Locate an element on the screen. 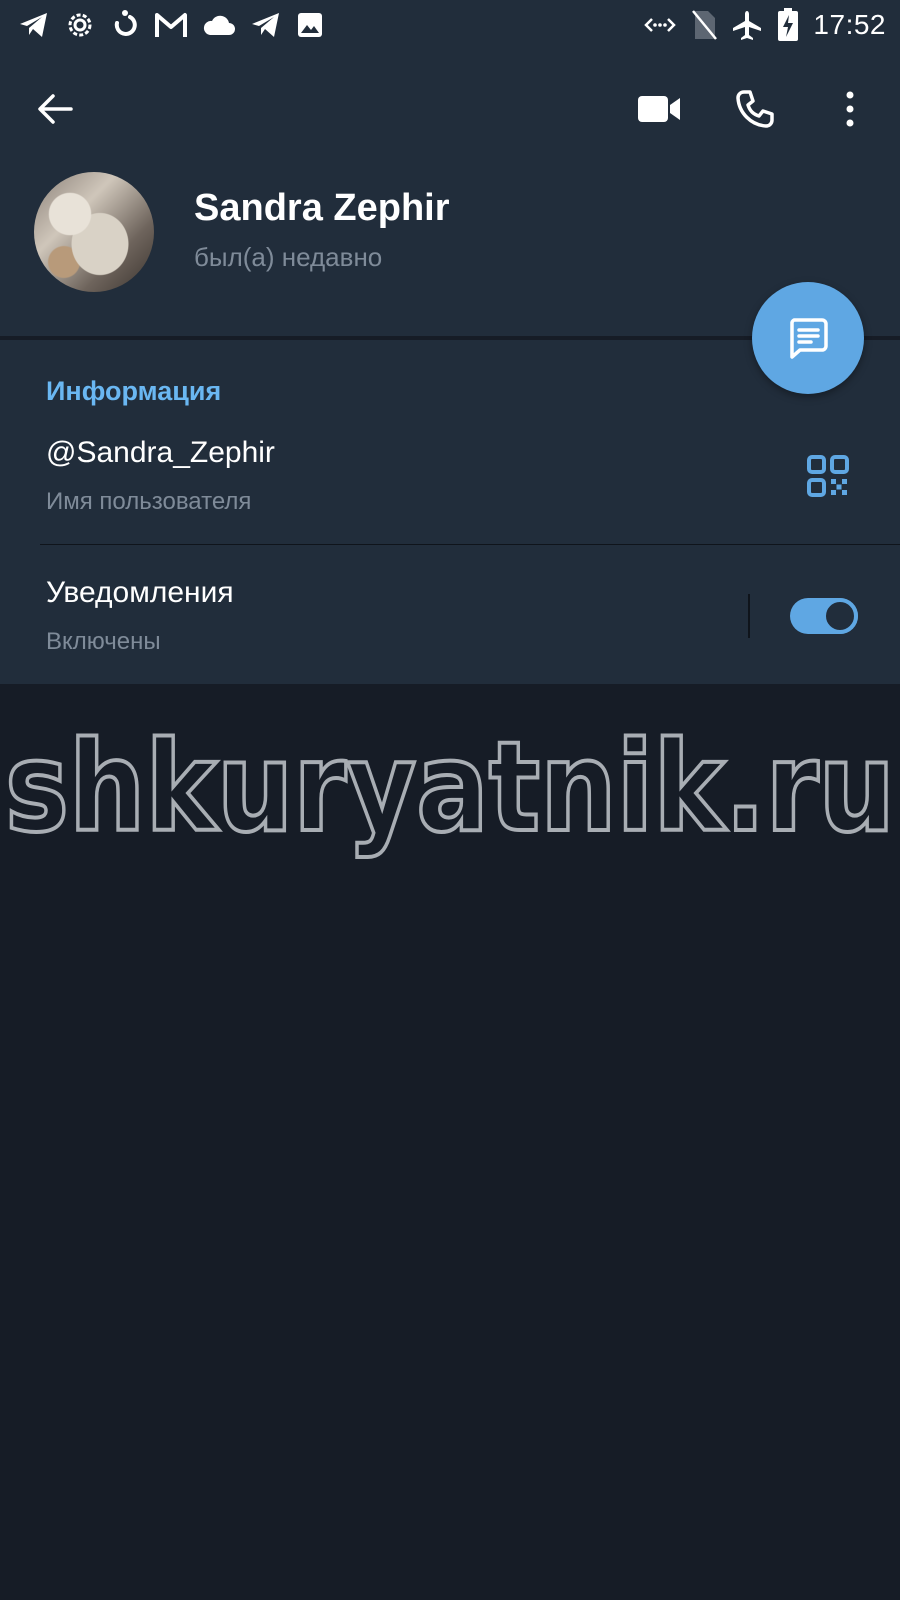 The height and width of the screenshot is (1600, 900). no-sim-icon is located at coordinates (704, 25).